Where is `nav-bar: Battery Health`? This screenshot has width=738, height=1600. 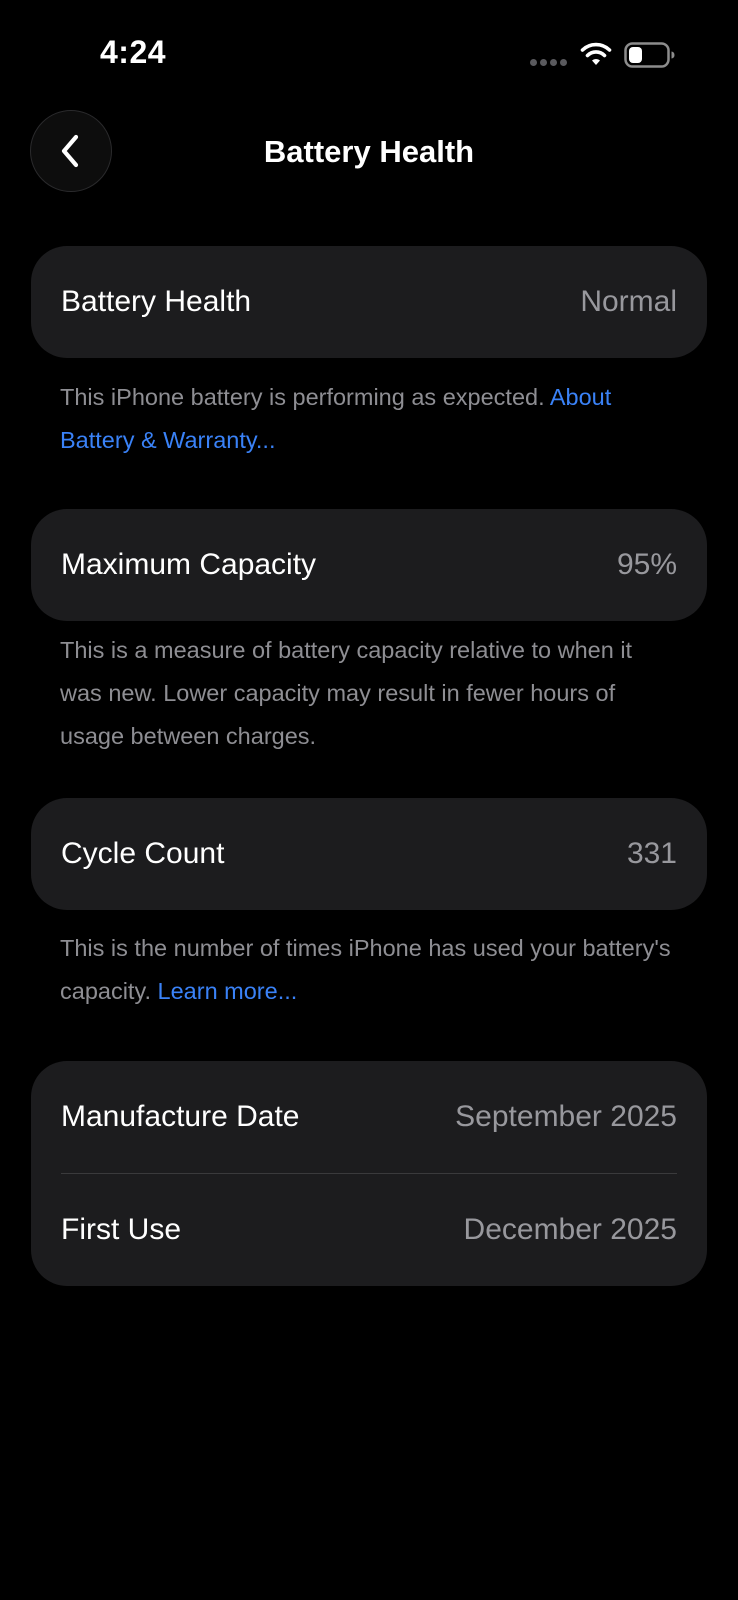
nav-bar: Battery Health is located at coordinates (369, 150).